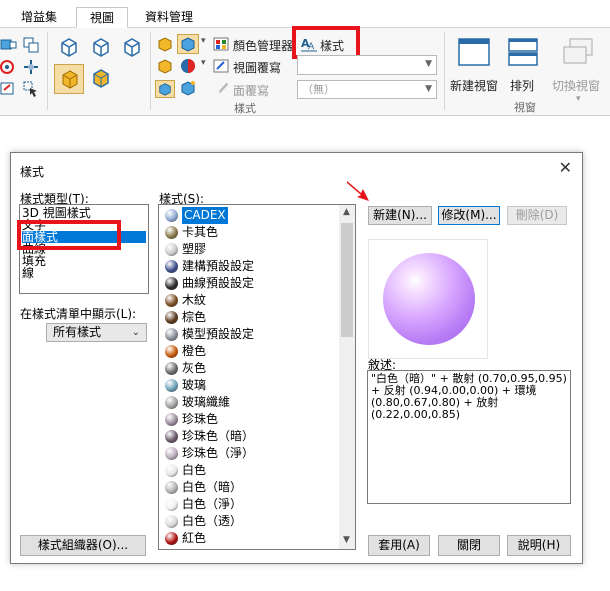  I want to click on orbit-icon, so click(9, 67).